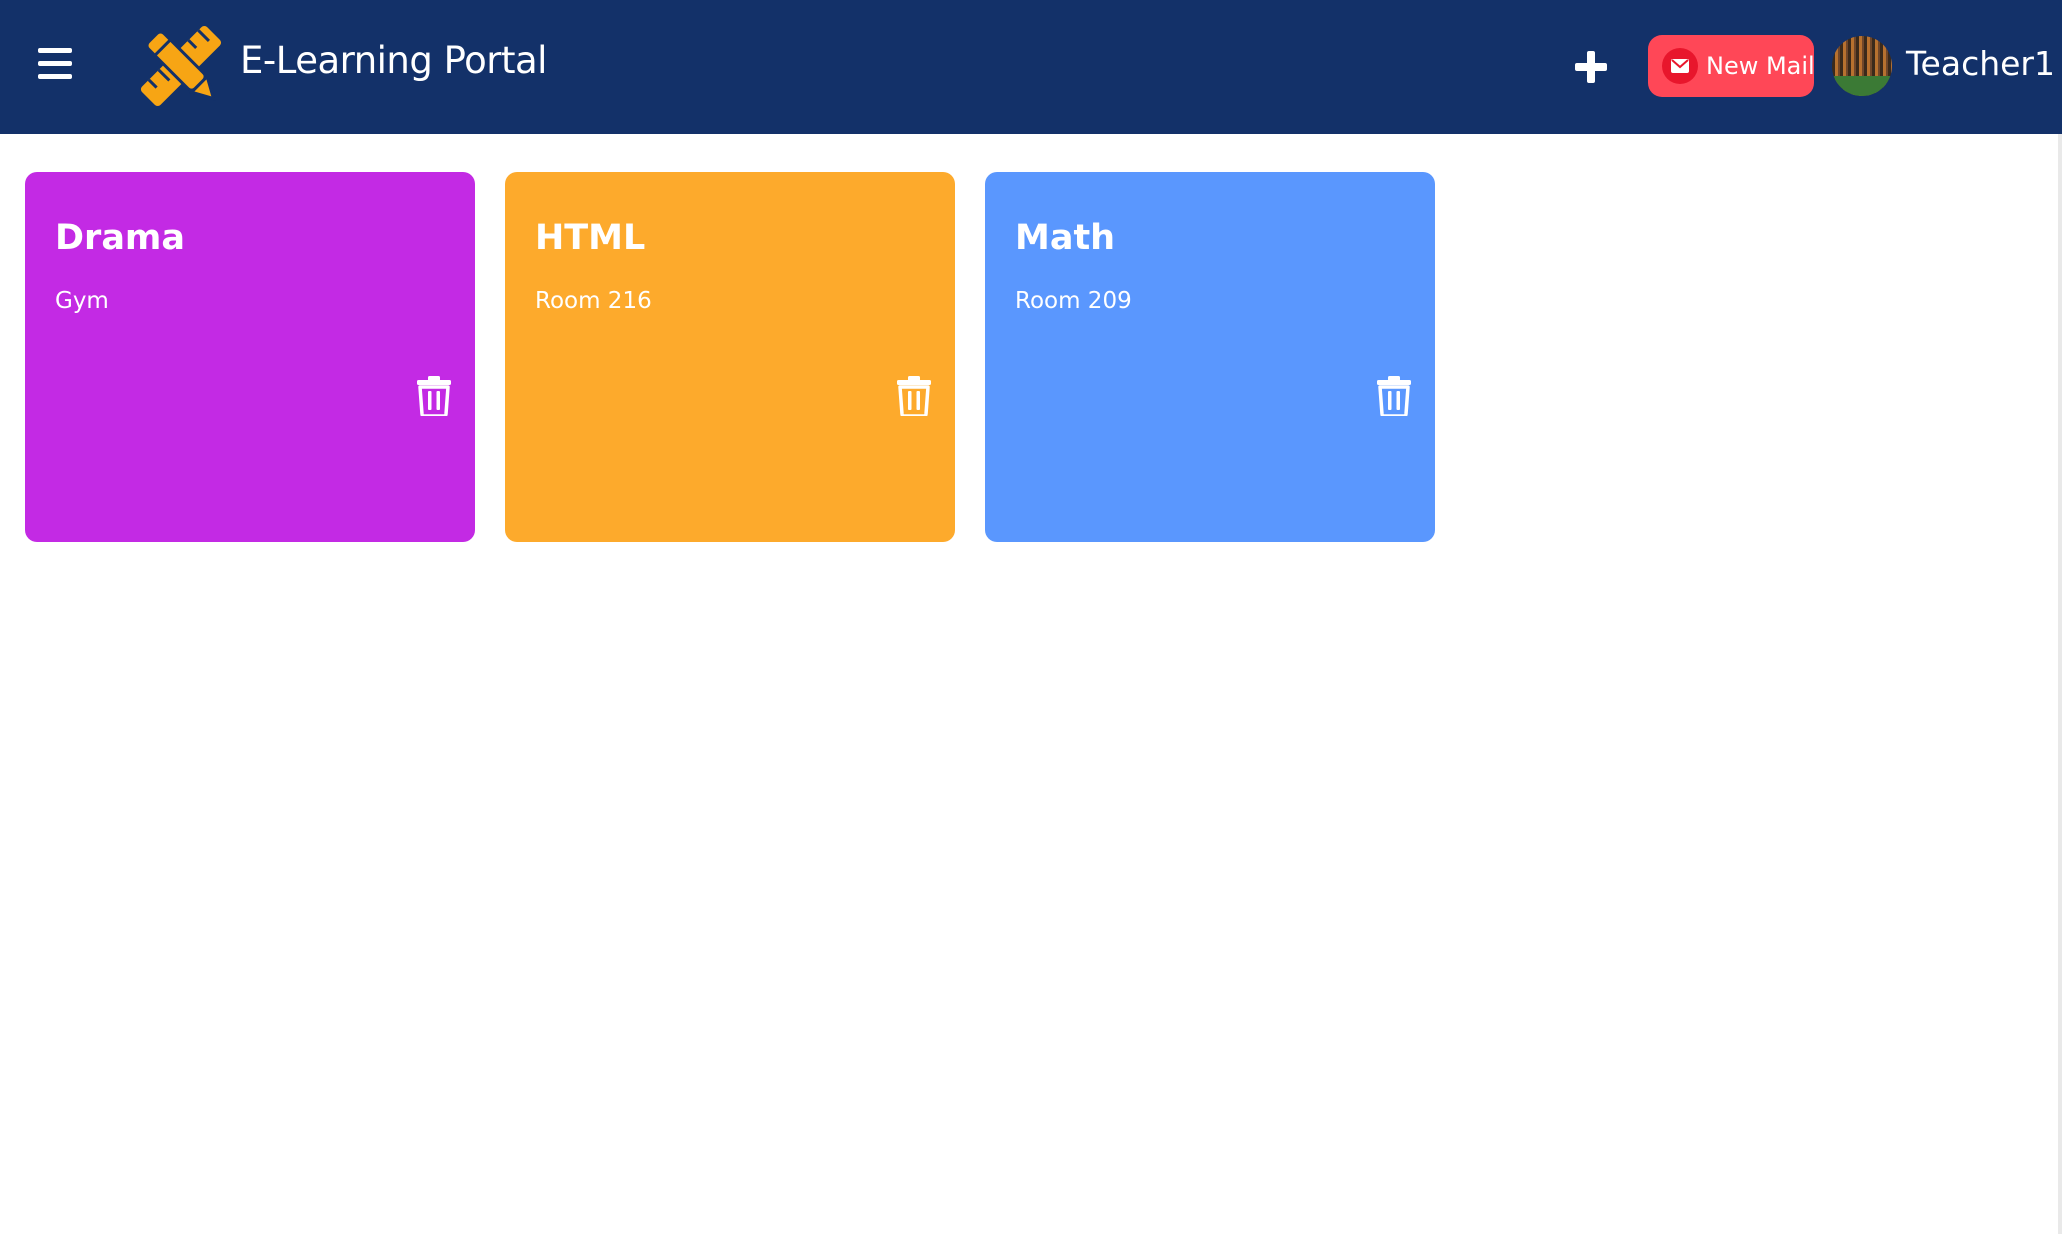 The width and height of the screenshot is (2062, 1234). Describe the element at coordinates (55, 64) in the screenshot. I see `hamburger-menu-icon` at that location.